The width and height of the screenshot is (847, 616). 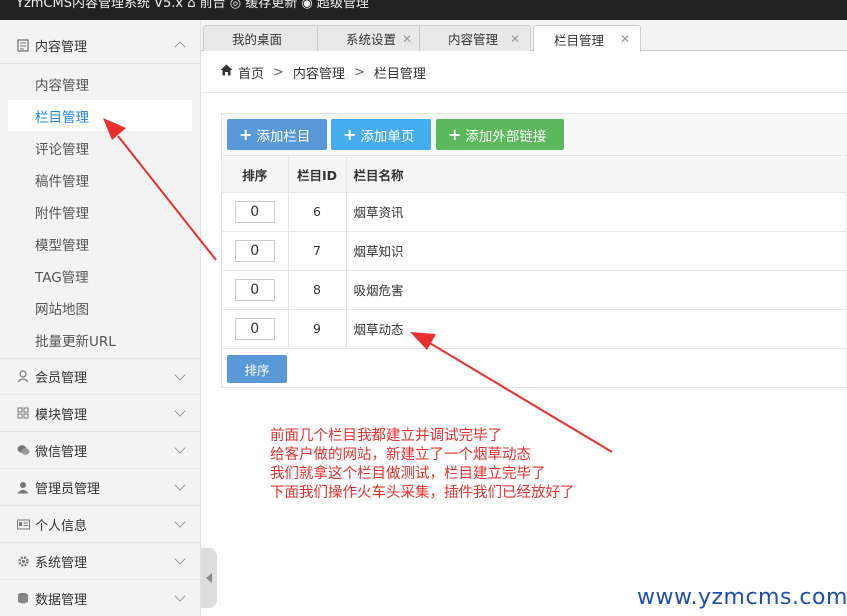 I want to click on sidebar-section-members: 会员管理, so click(x=100, y=376).